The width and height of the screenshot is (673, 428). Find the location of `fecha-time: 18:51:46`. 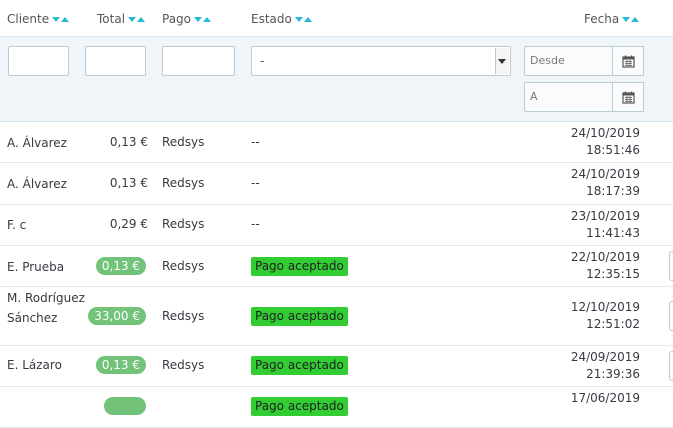

fecha-time: 18:51:46 is located at coordinates (613, 150).